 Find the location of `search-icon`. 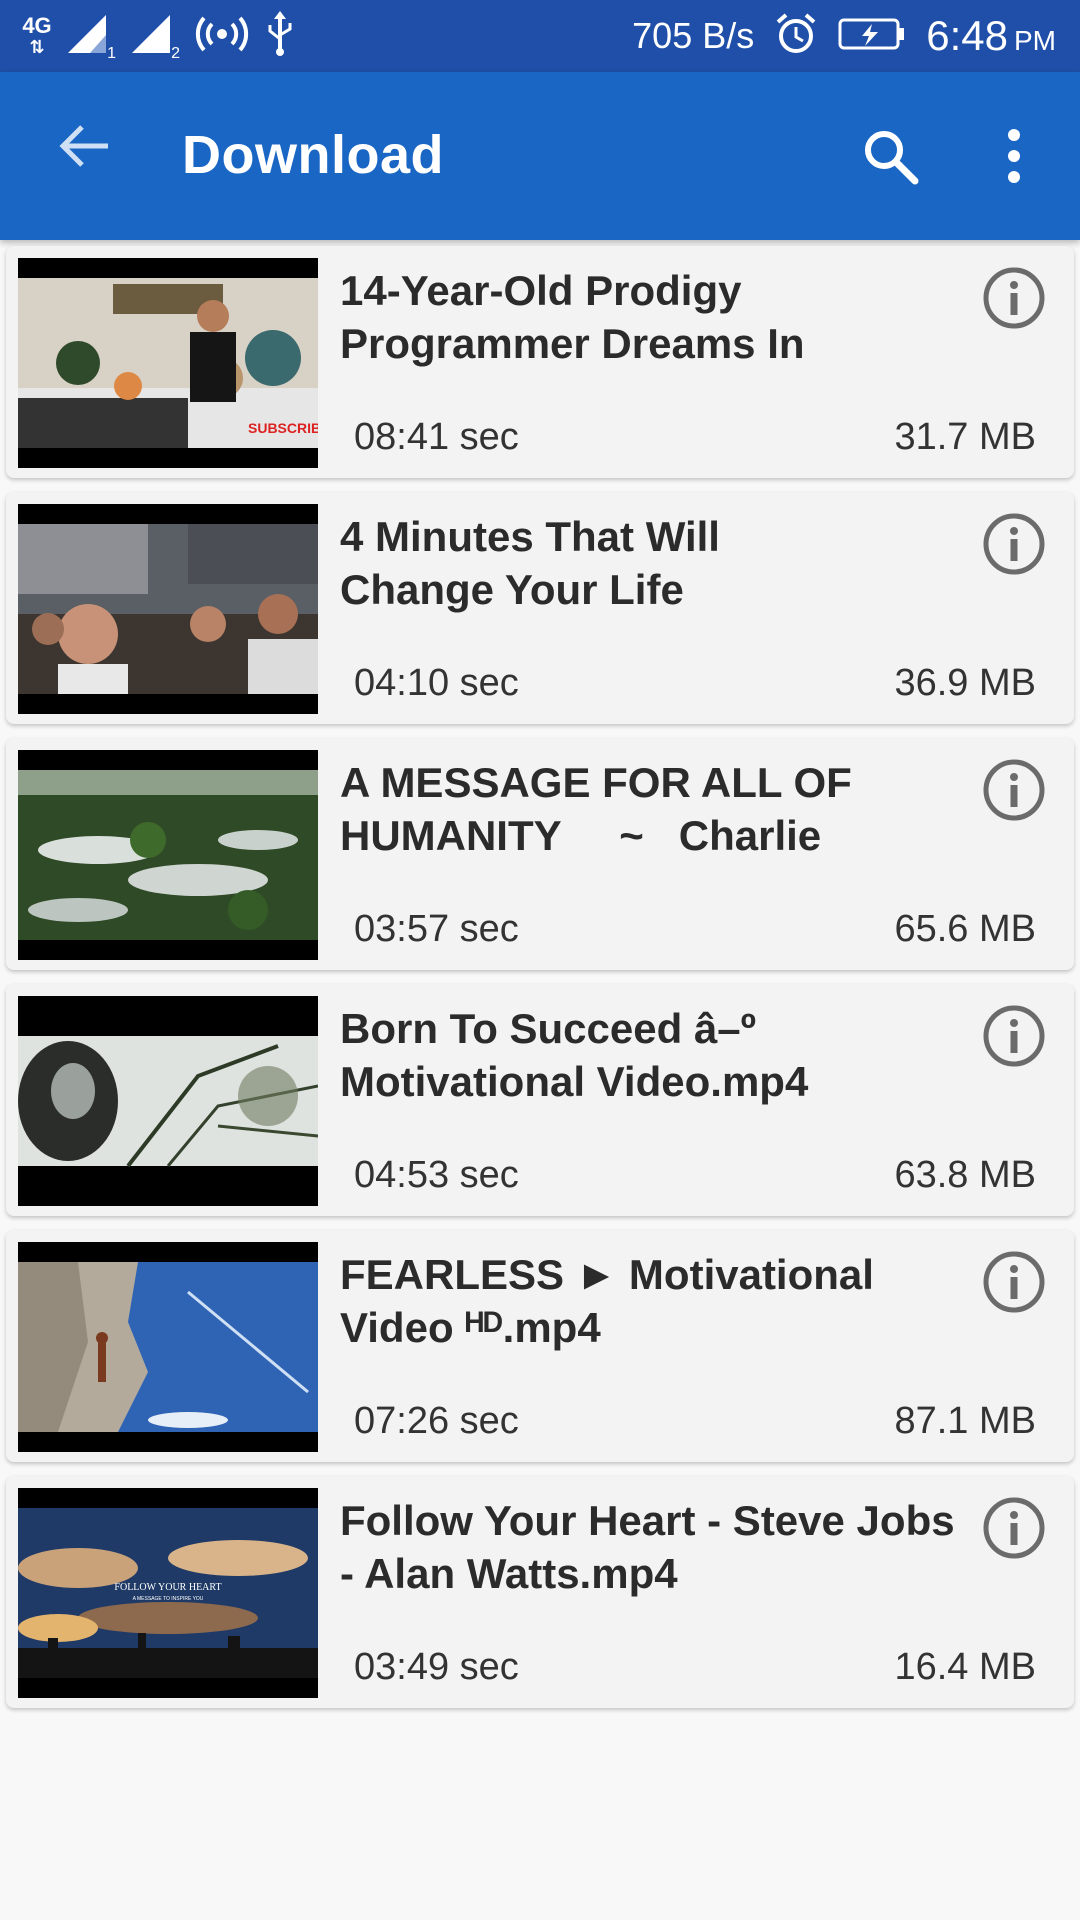

search-icon is located at coordinates (892, 158).